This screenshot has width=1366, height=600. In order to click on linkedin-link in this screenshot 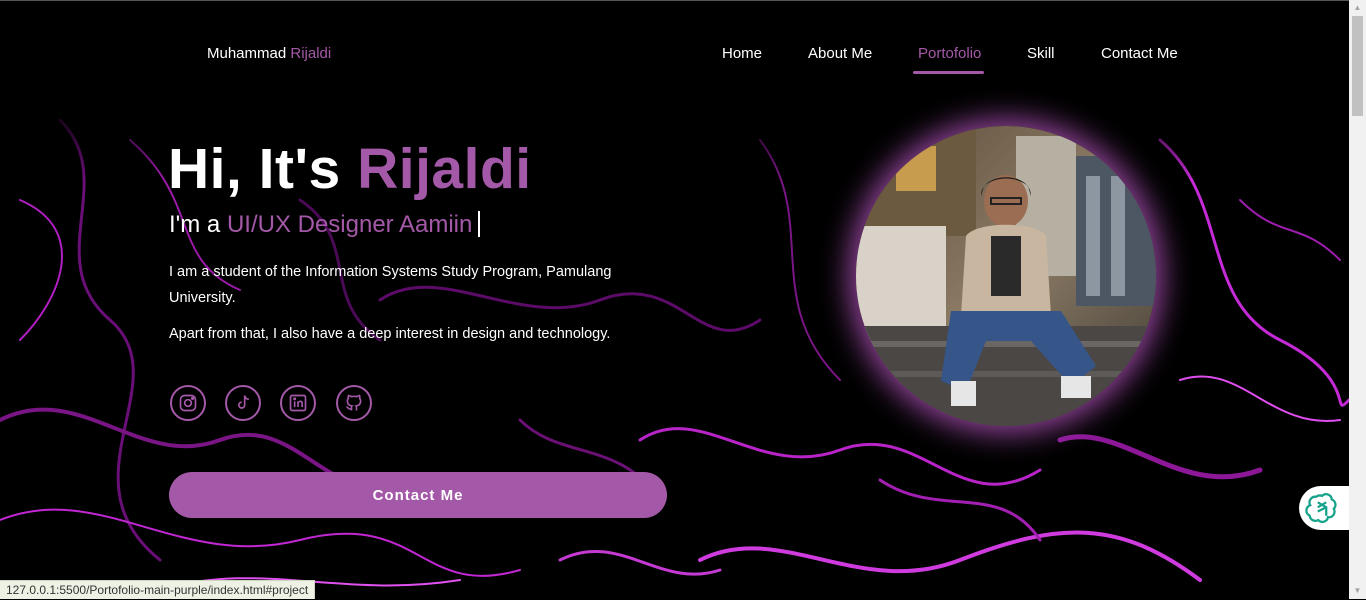, I will do `click(298, 403)`.